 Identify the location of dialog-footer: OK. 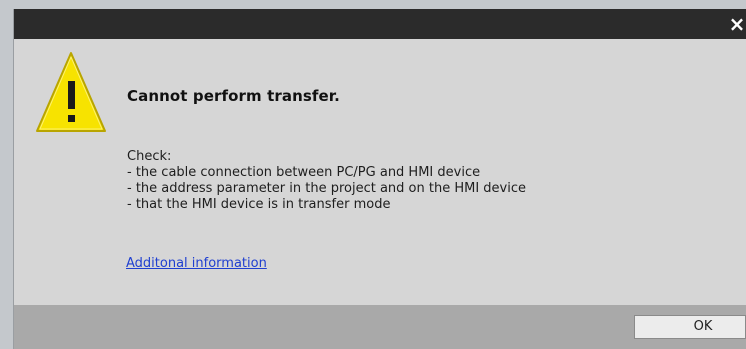
(380, 327).